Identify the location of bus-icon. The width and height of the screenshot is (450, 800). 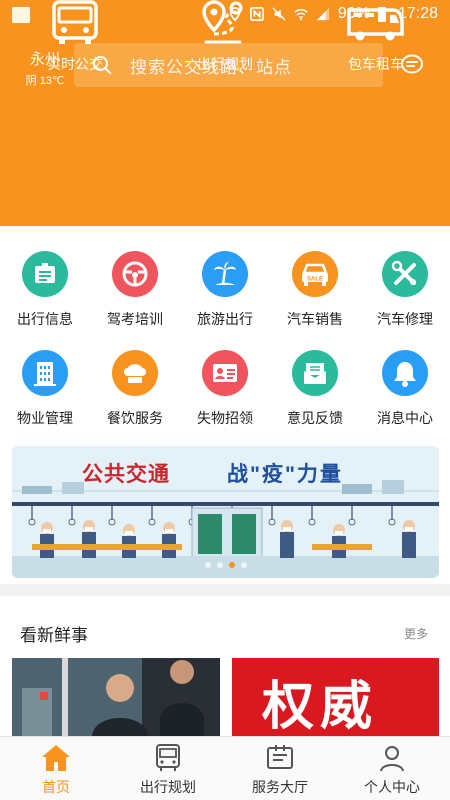
(75, 22).